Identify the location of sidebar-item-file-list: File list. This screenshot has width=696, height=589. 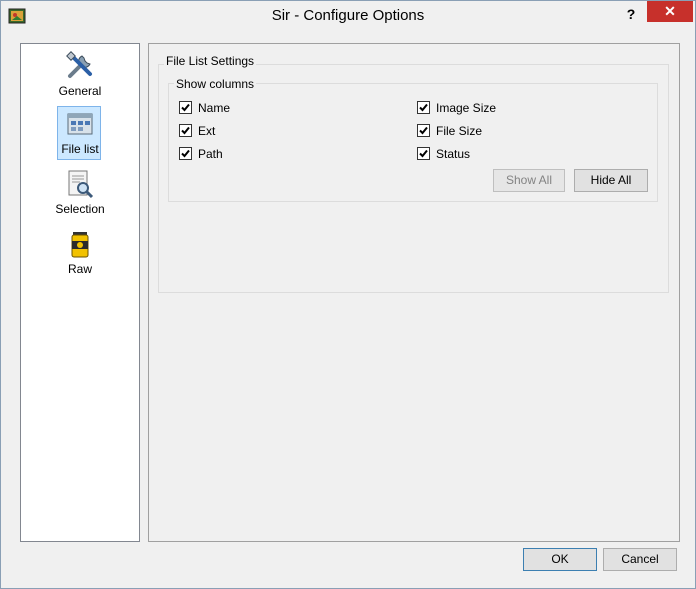
(80, 133).